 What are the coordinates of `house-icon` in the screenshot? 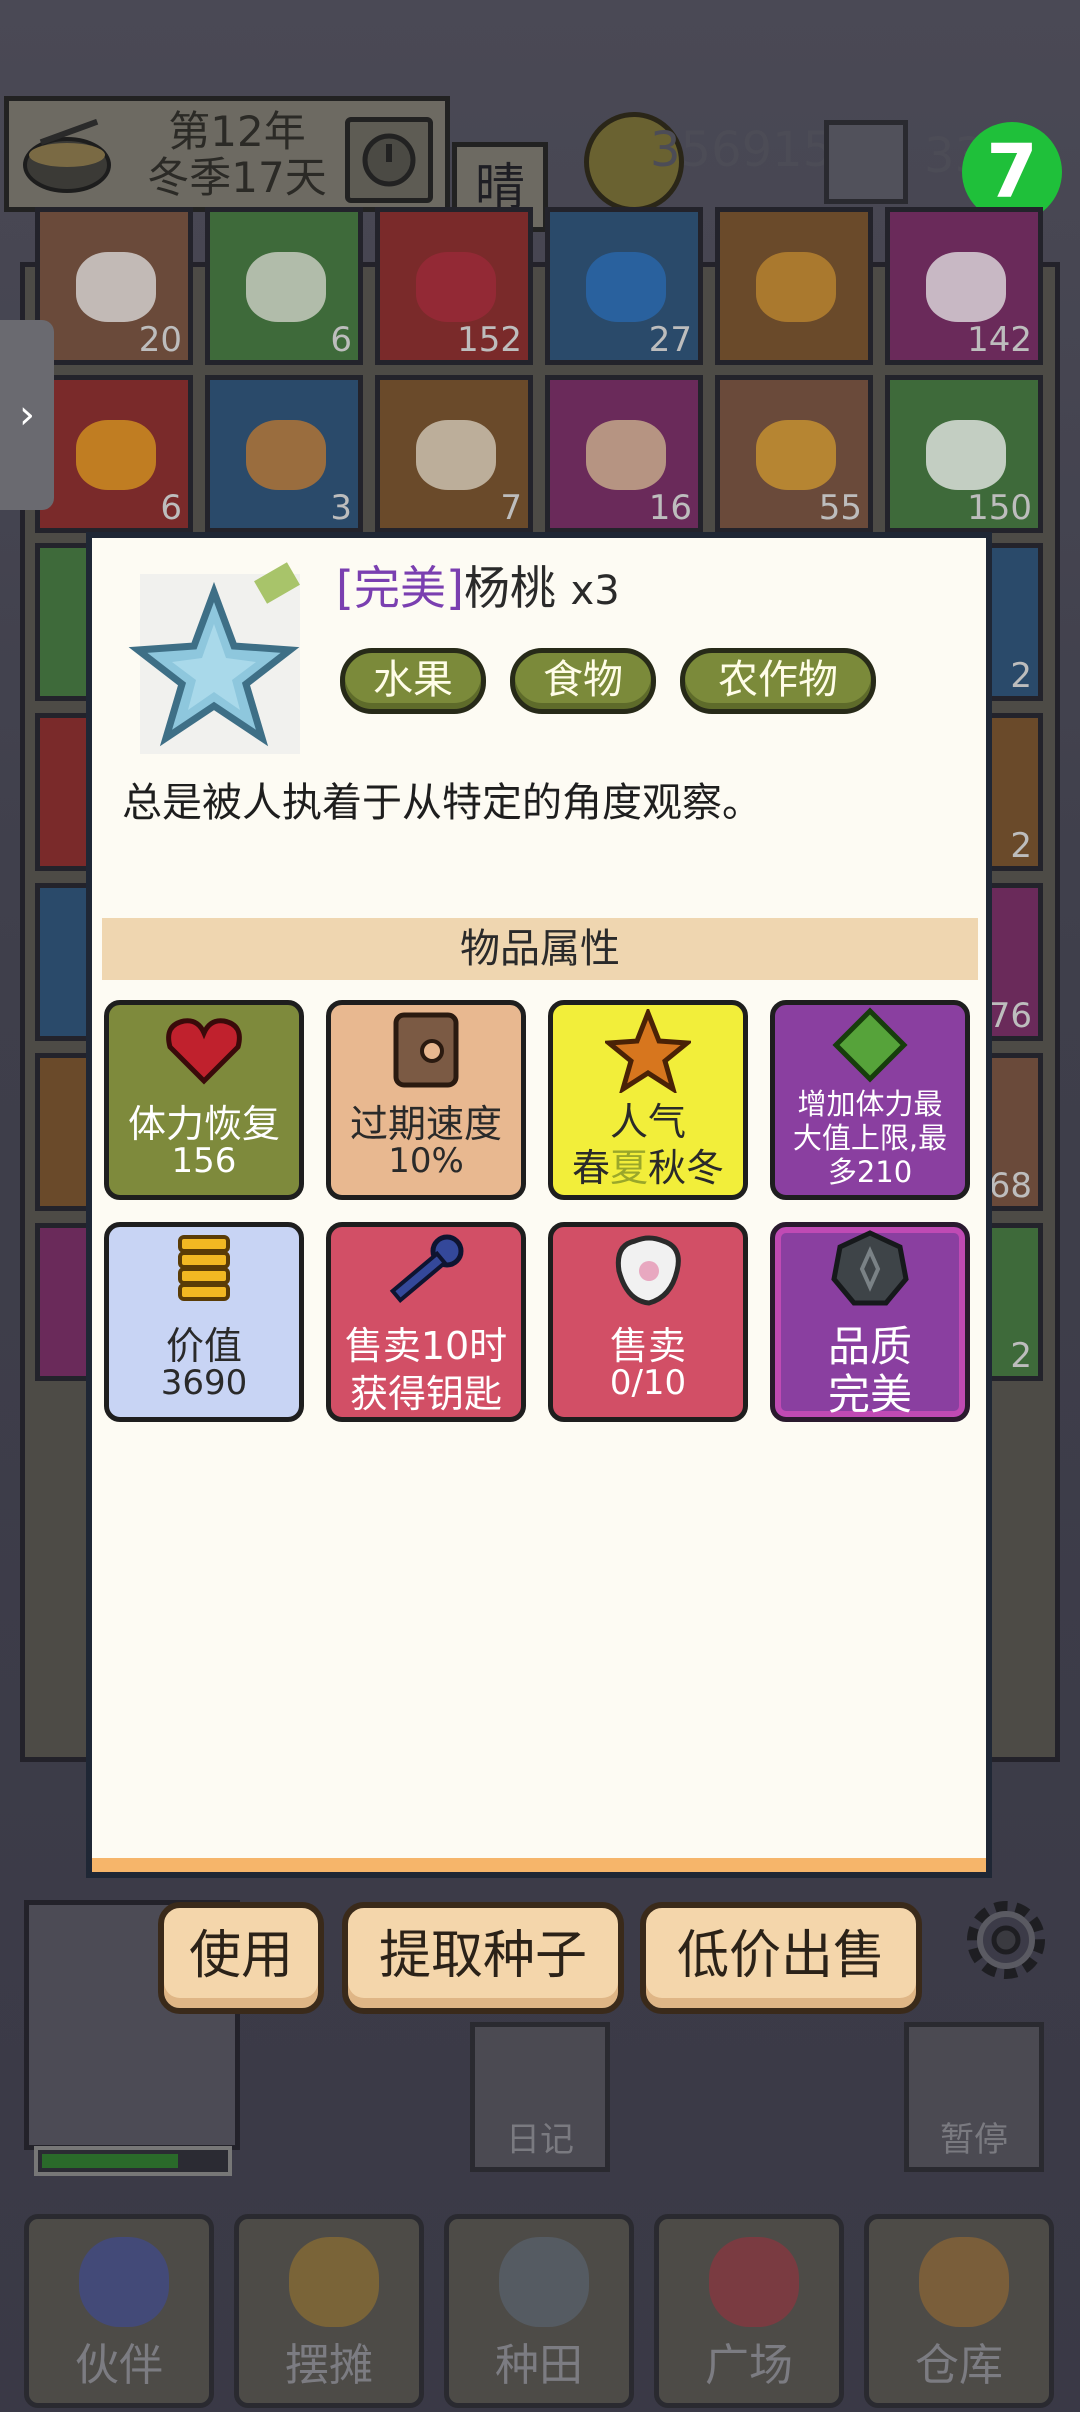 It's located at (964, 2282).